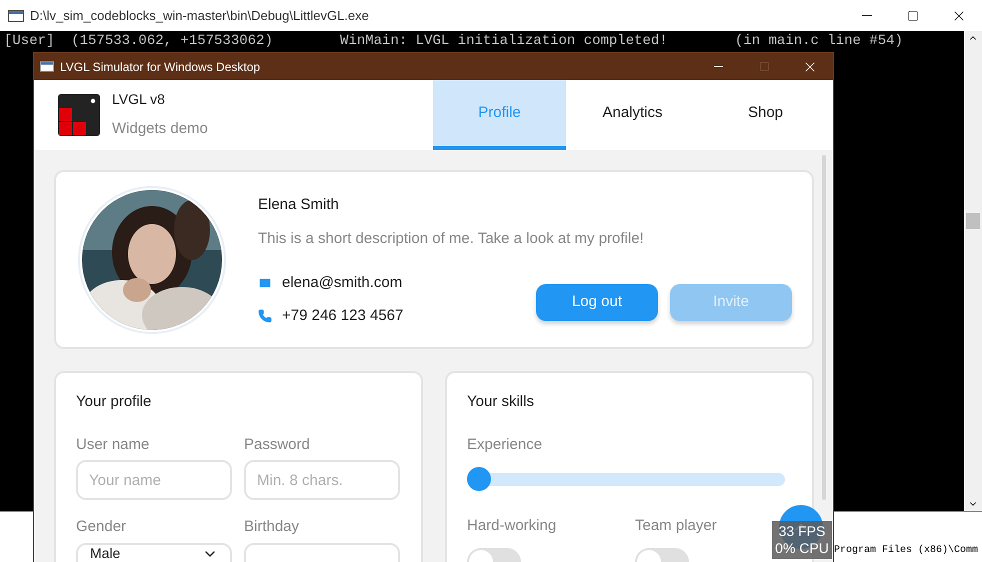  What do you see at coordinates (199, 15) in the screenshot?
I see `window-title: D:\lv_sim_codeblocks_win-master\bin\Debug\LittlevGL.exe` at bounding box center [199, 15].